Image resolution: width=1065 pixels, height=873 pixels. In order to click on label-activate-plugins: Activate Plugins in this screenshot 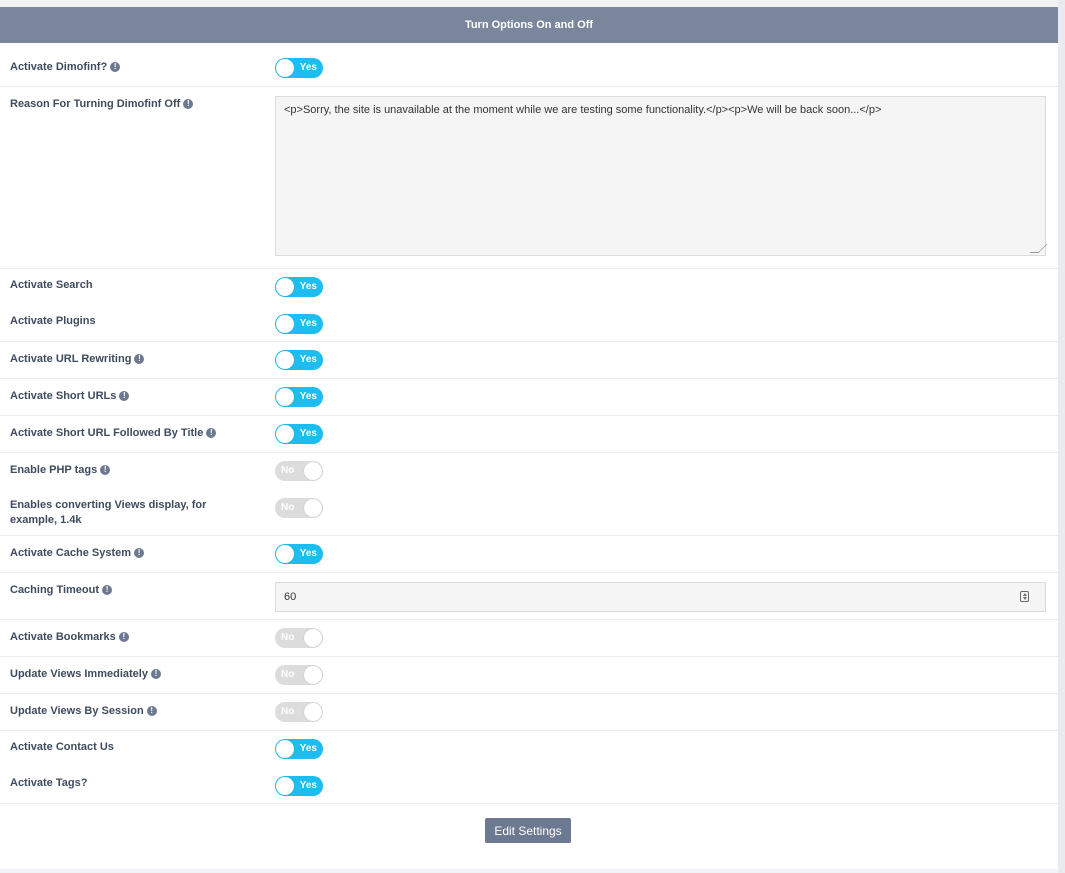, I will do `click(53, 321)`.